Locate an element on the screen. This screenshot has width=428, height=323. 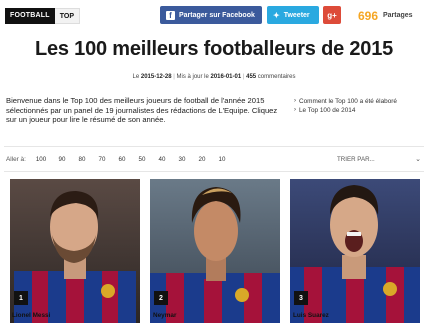
link-methodology: › Comment le Top 100 a été élaboré is located at coordinates (359, 101).